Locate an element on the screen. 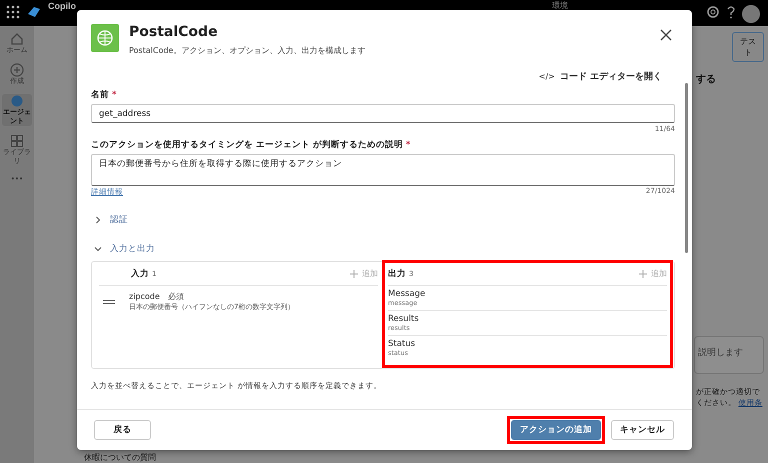 This screenshot has height=463, width=768. app-name: Copilo is located at coordinates (62, 6).